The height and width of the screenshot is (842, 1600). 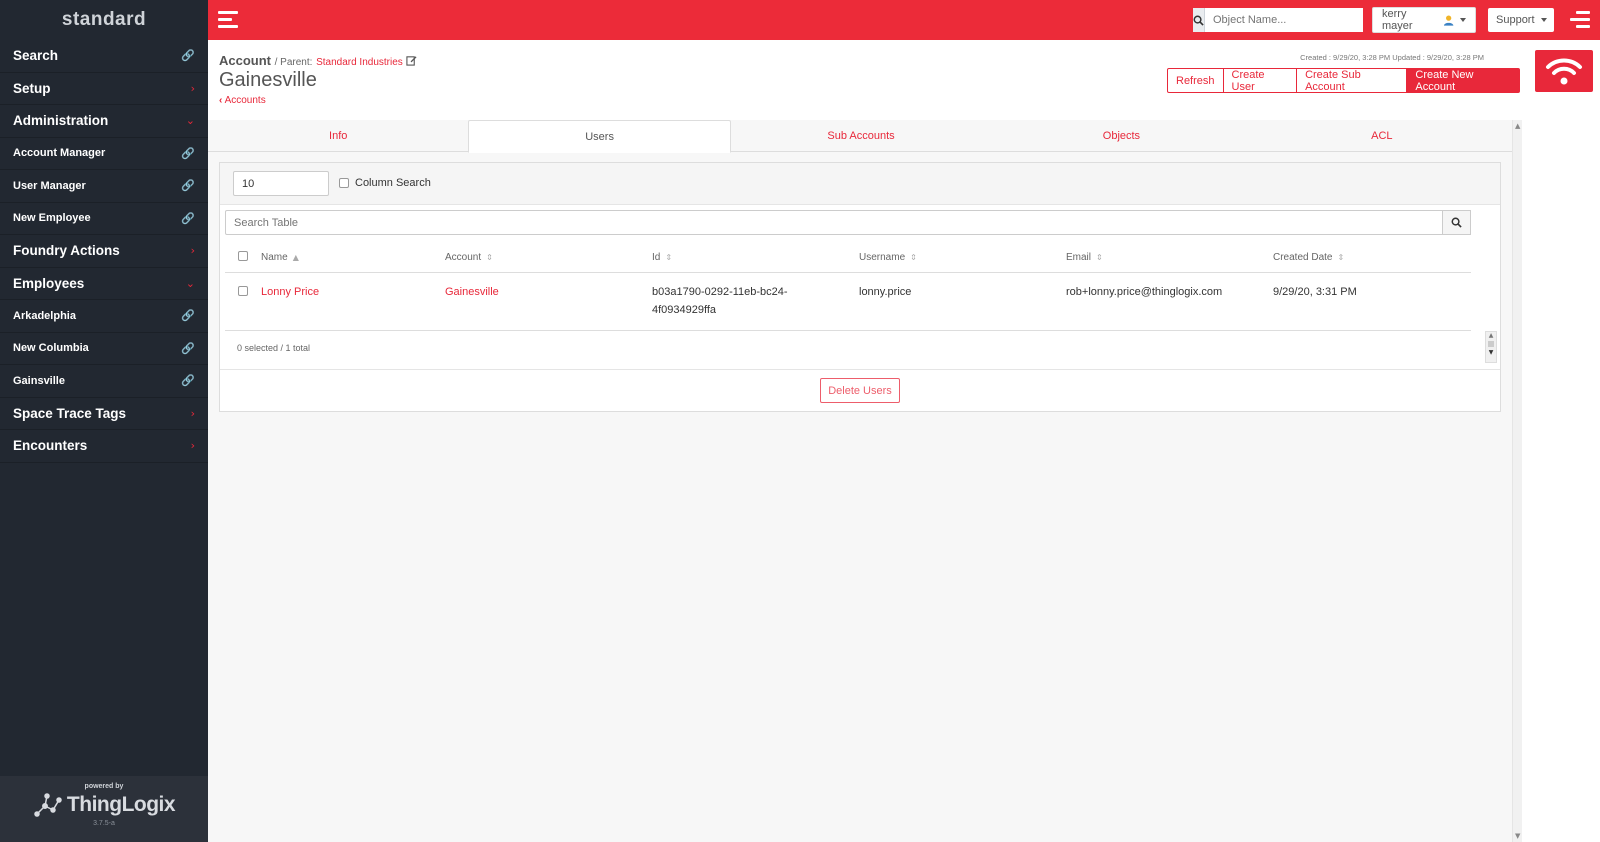 I want to click on column-header-email: Email ⇕, so click(x=1169, y=257).